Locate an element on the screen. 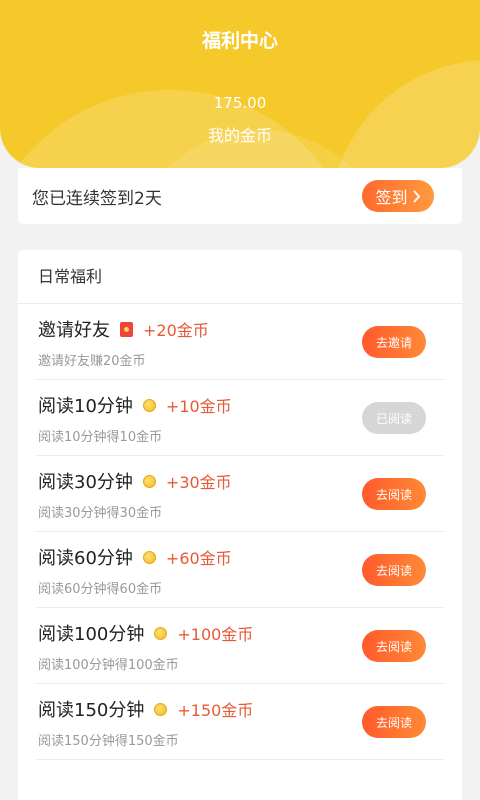  task-reward: +10金币 is located at coordinates (198, 406).